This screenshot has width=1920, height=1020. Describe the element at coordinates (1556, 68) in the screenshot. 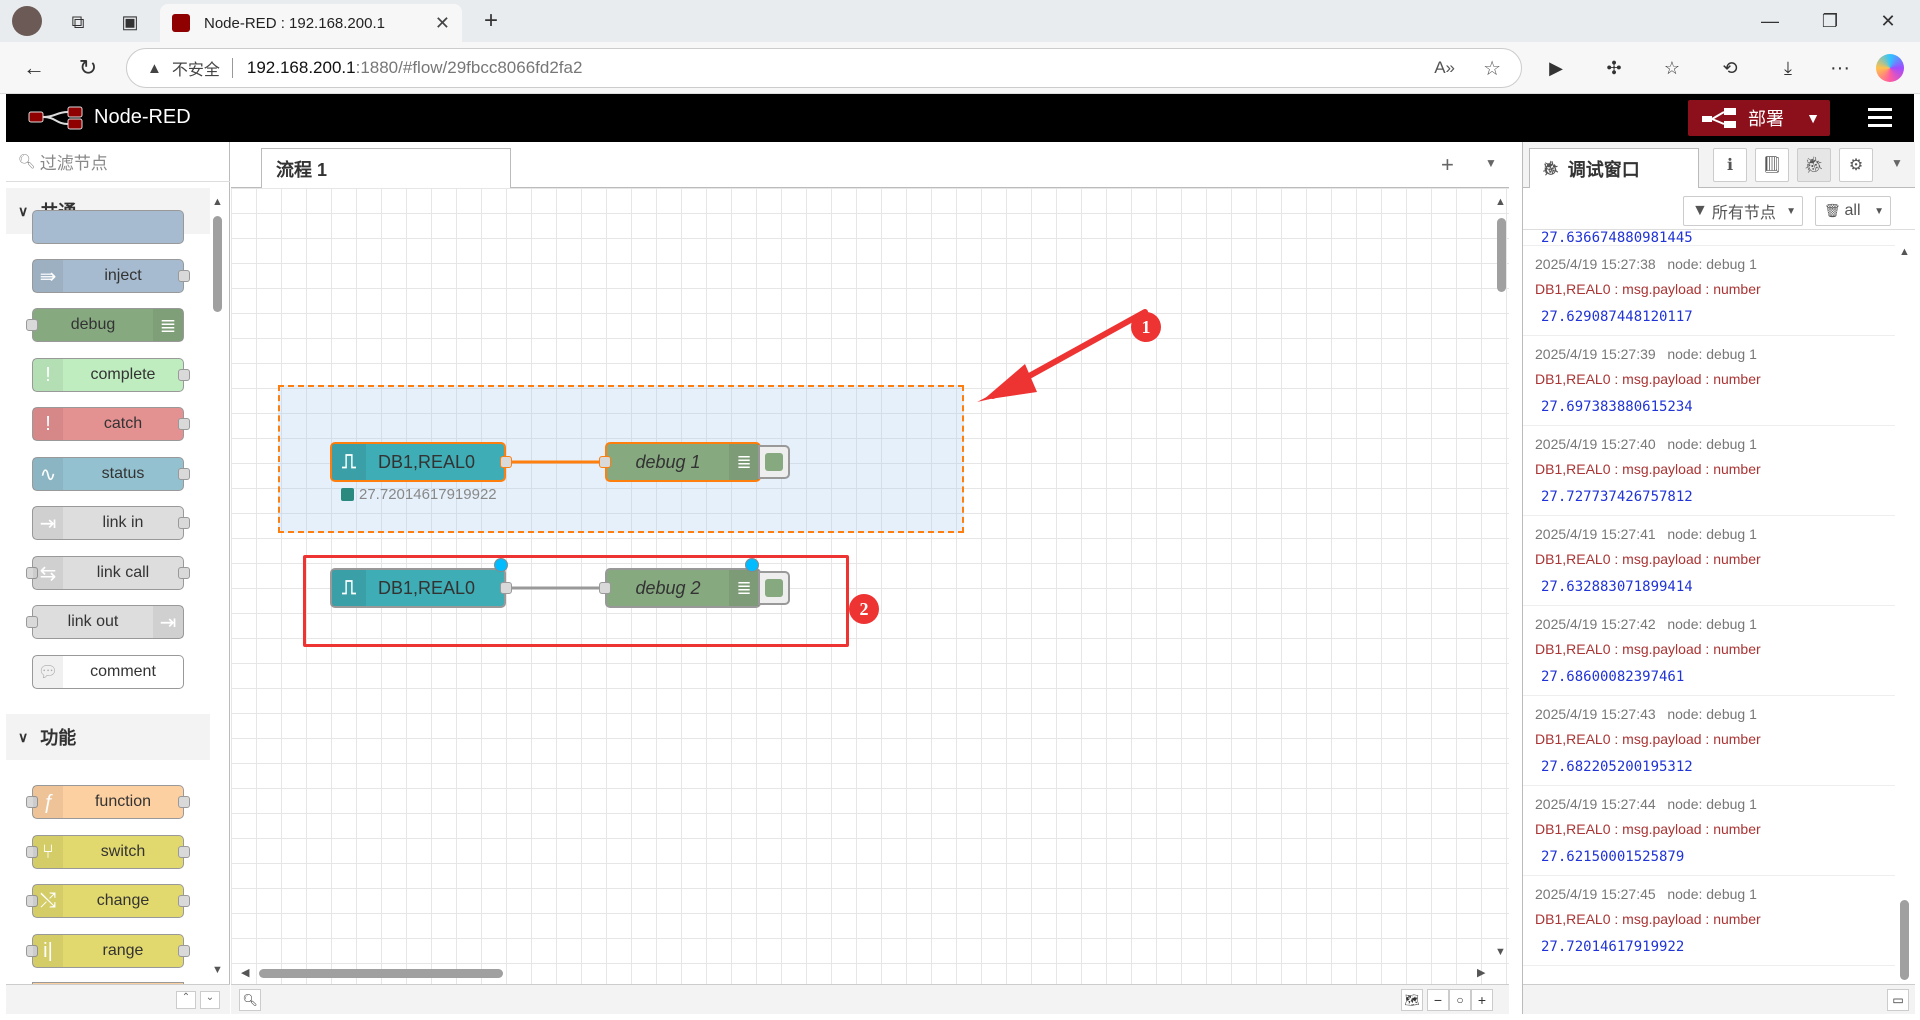

I see `play-icon: ▶` at that location.